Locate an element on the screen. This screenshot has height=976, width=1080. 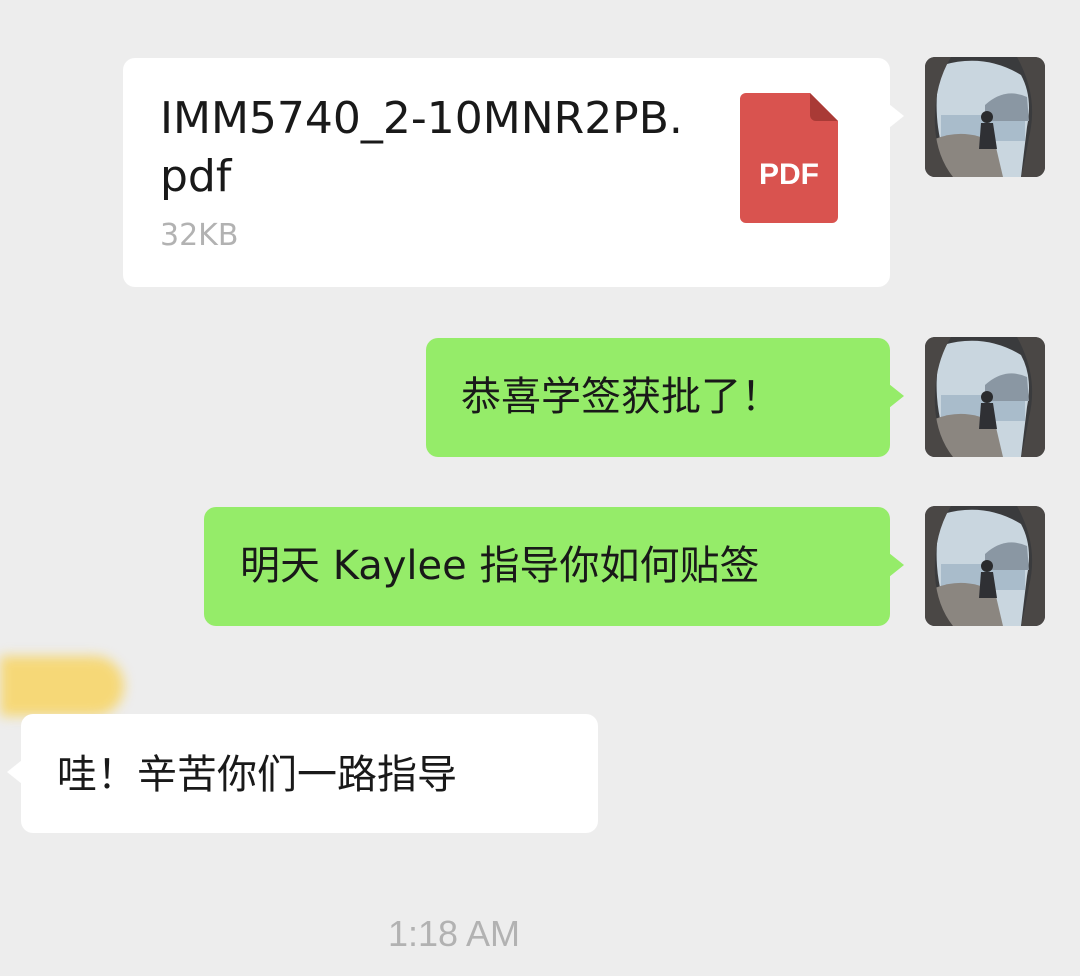
message-text: 恭喜学签获批了！ is located at coordinates (621, 397).